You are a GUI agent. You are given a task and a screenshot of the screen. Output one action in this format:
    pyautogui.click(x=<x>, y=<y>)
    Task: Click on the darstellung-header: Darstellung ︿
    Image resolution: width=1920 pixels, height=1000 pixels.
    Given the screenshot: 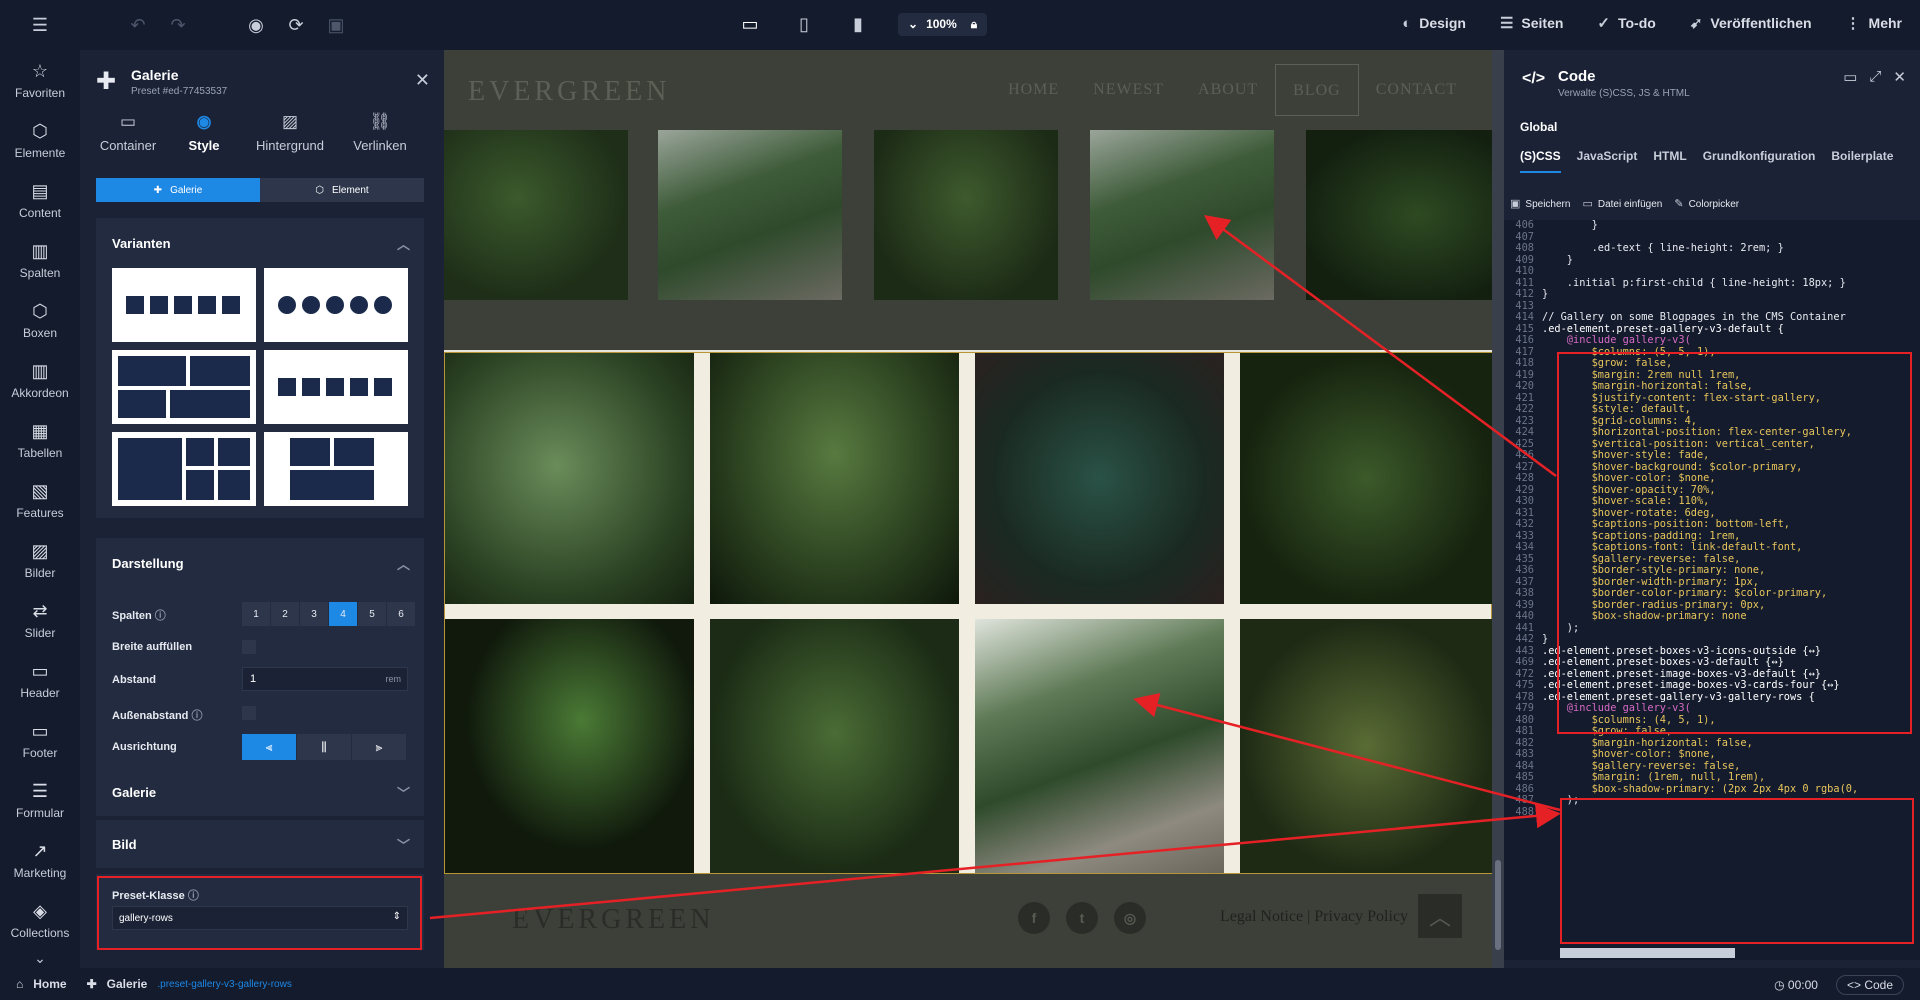 What is the action you would take?
    pyautogui.click(x=260, y=563)
    